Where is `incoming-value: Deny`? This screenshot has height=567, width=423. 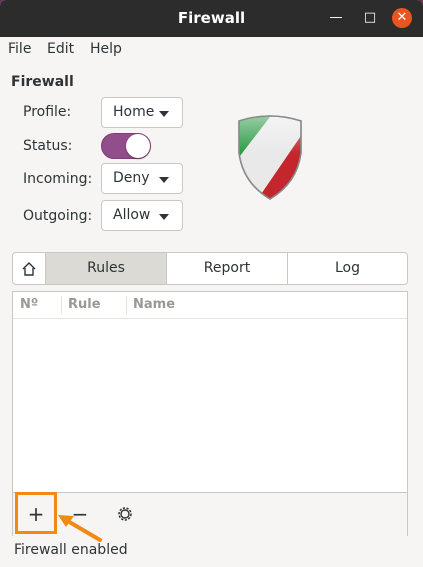 incoming-value: Deny is located at coordinates (131, 178).